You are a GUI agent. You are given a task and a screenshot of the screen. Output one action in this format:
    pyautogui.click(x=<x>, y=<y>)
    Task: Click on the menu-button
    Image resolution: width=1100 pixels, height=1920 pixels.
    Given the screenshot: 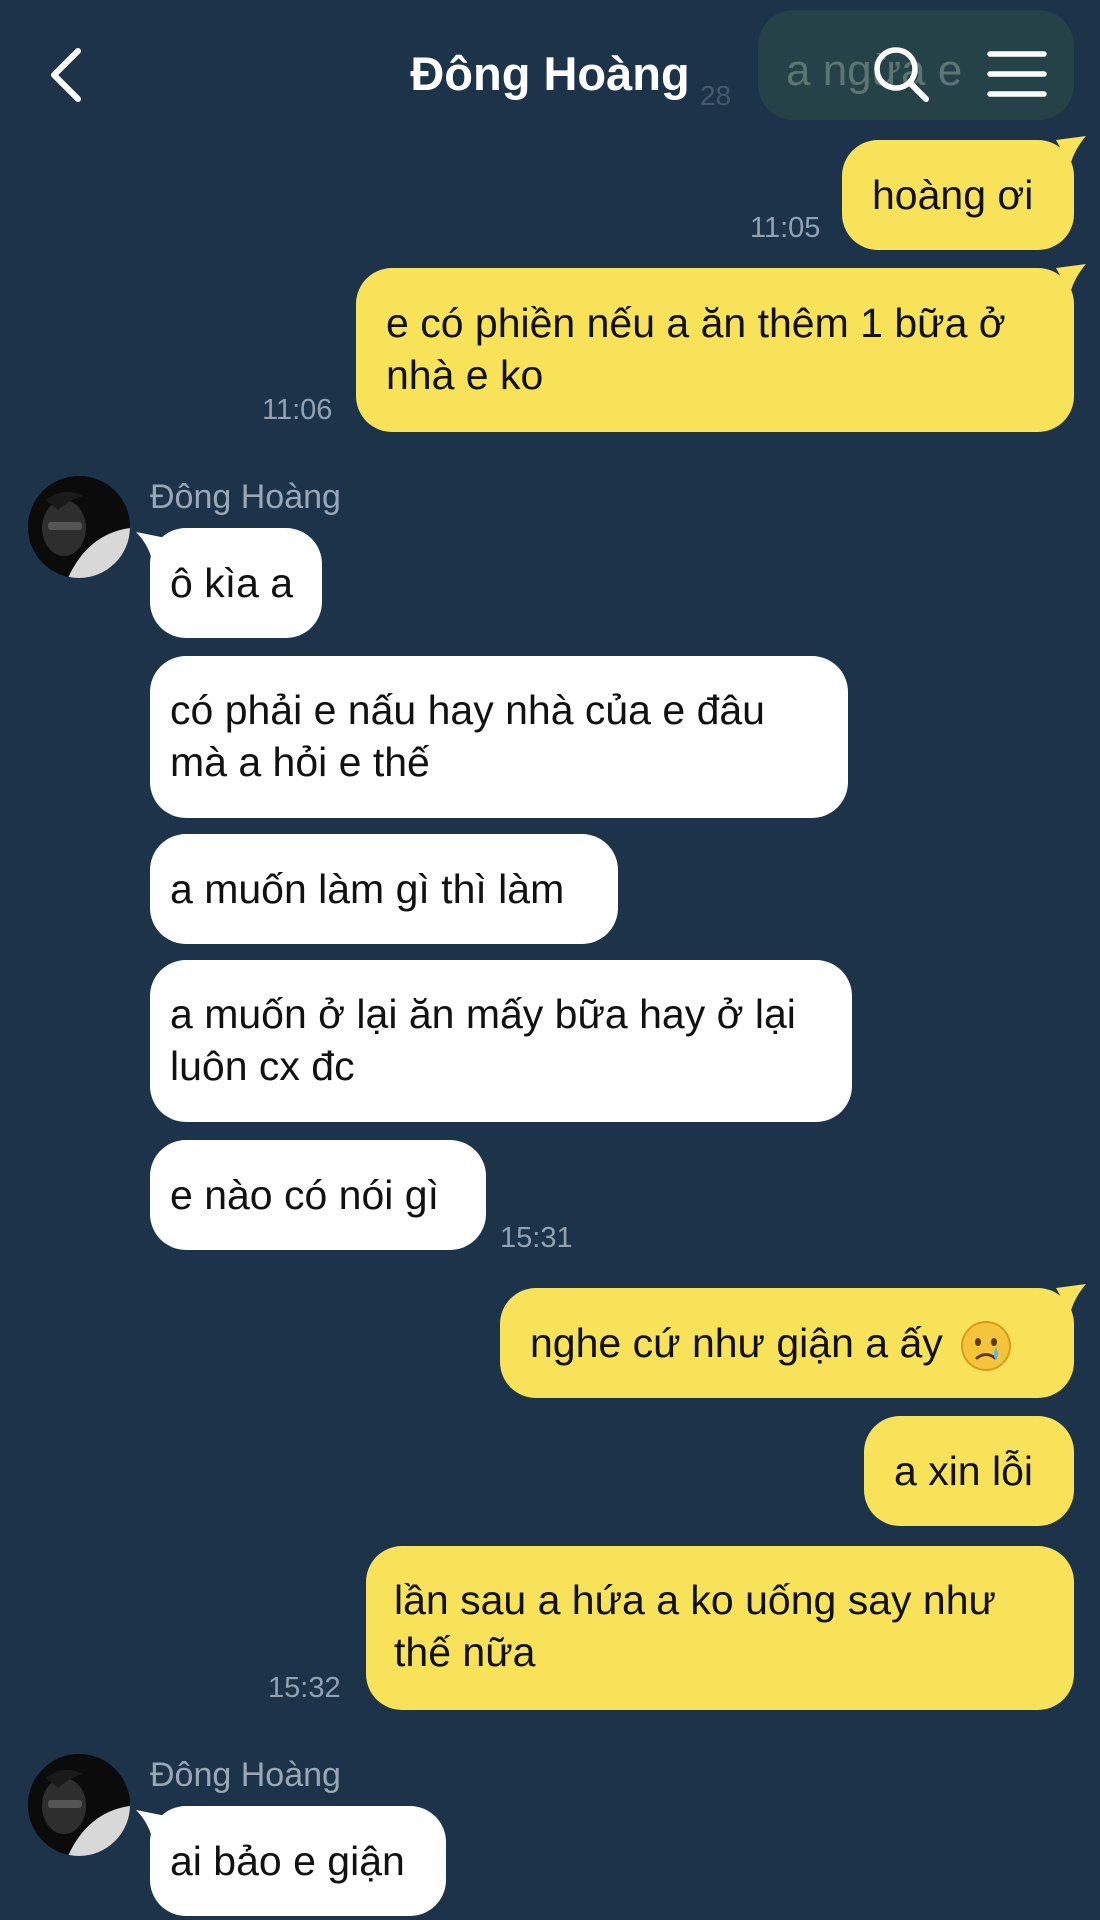 What is the action you would take?
    pyautogui.click(x=1017, y=74)
    